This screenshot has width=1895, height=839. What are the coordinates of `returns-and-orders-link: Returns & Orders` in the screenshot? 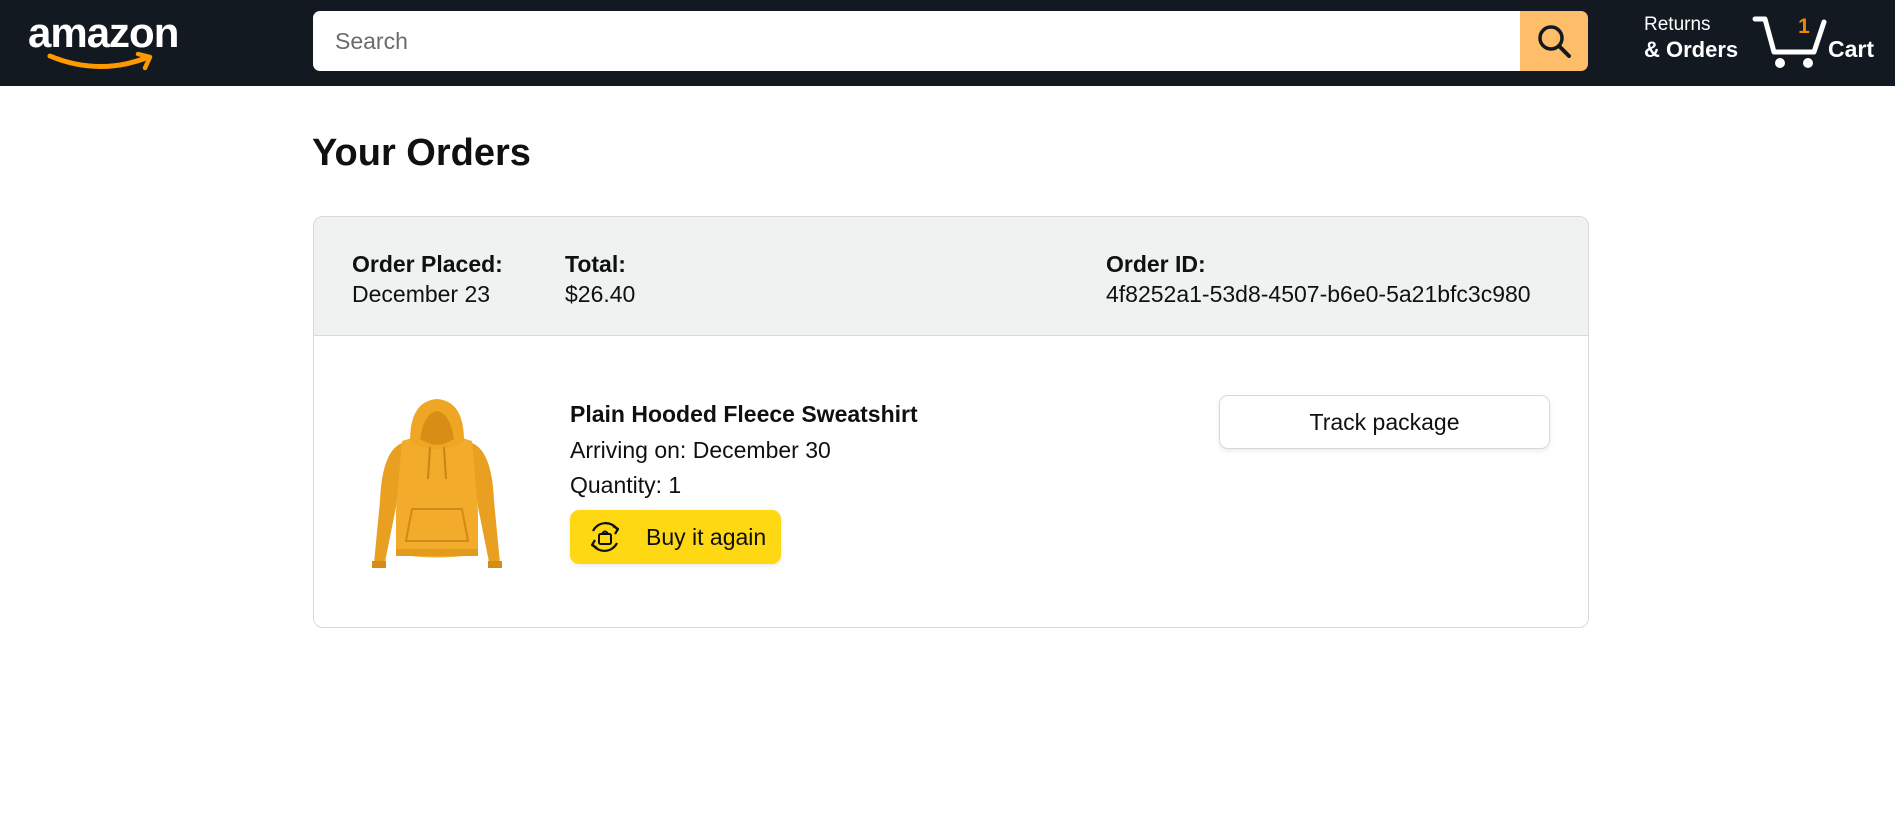 It's located at (1691, 38).